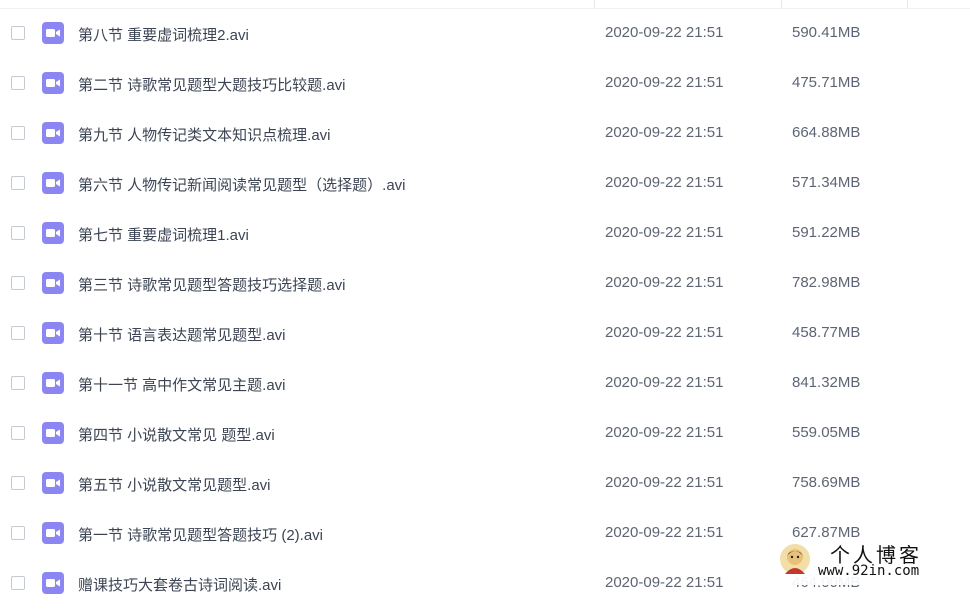  What do you see at coordinates (826, 32) in the screenshot?
I see `file-size: 590.41MB` at bounding box center [826, 32].